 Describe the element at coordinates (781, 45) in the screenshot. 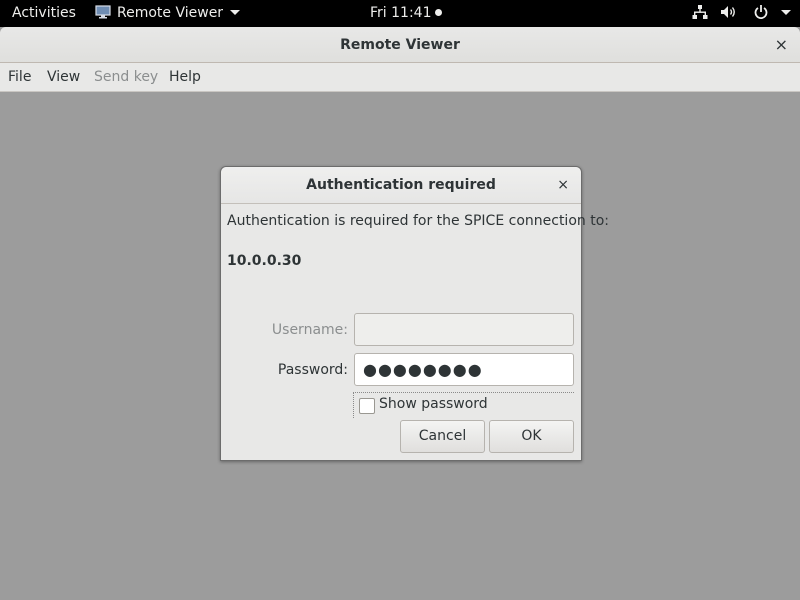

I see `window-close-button: ×` at that location.